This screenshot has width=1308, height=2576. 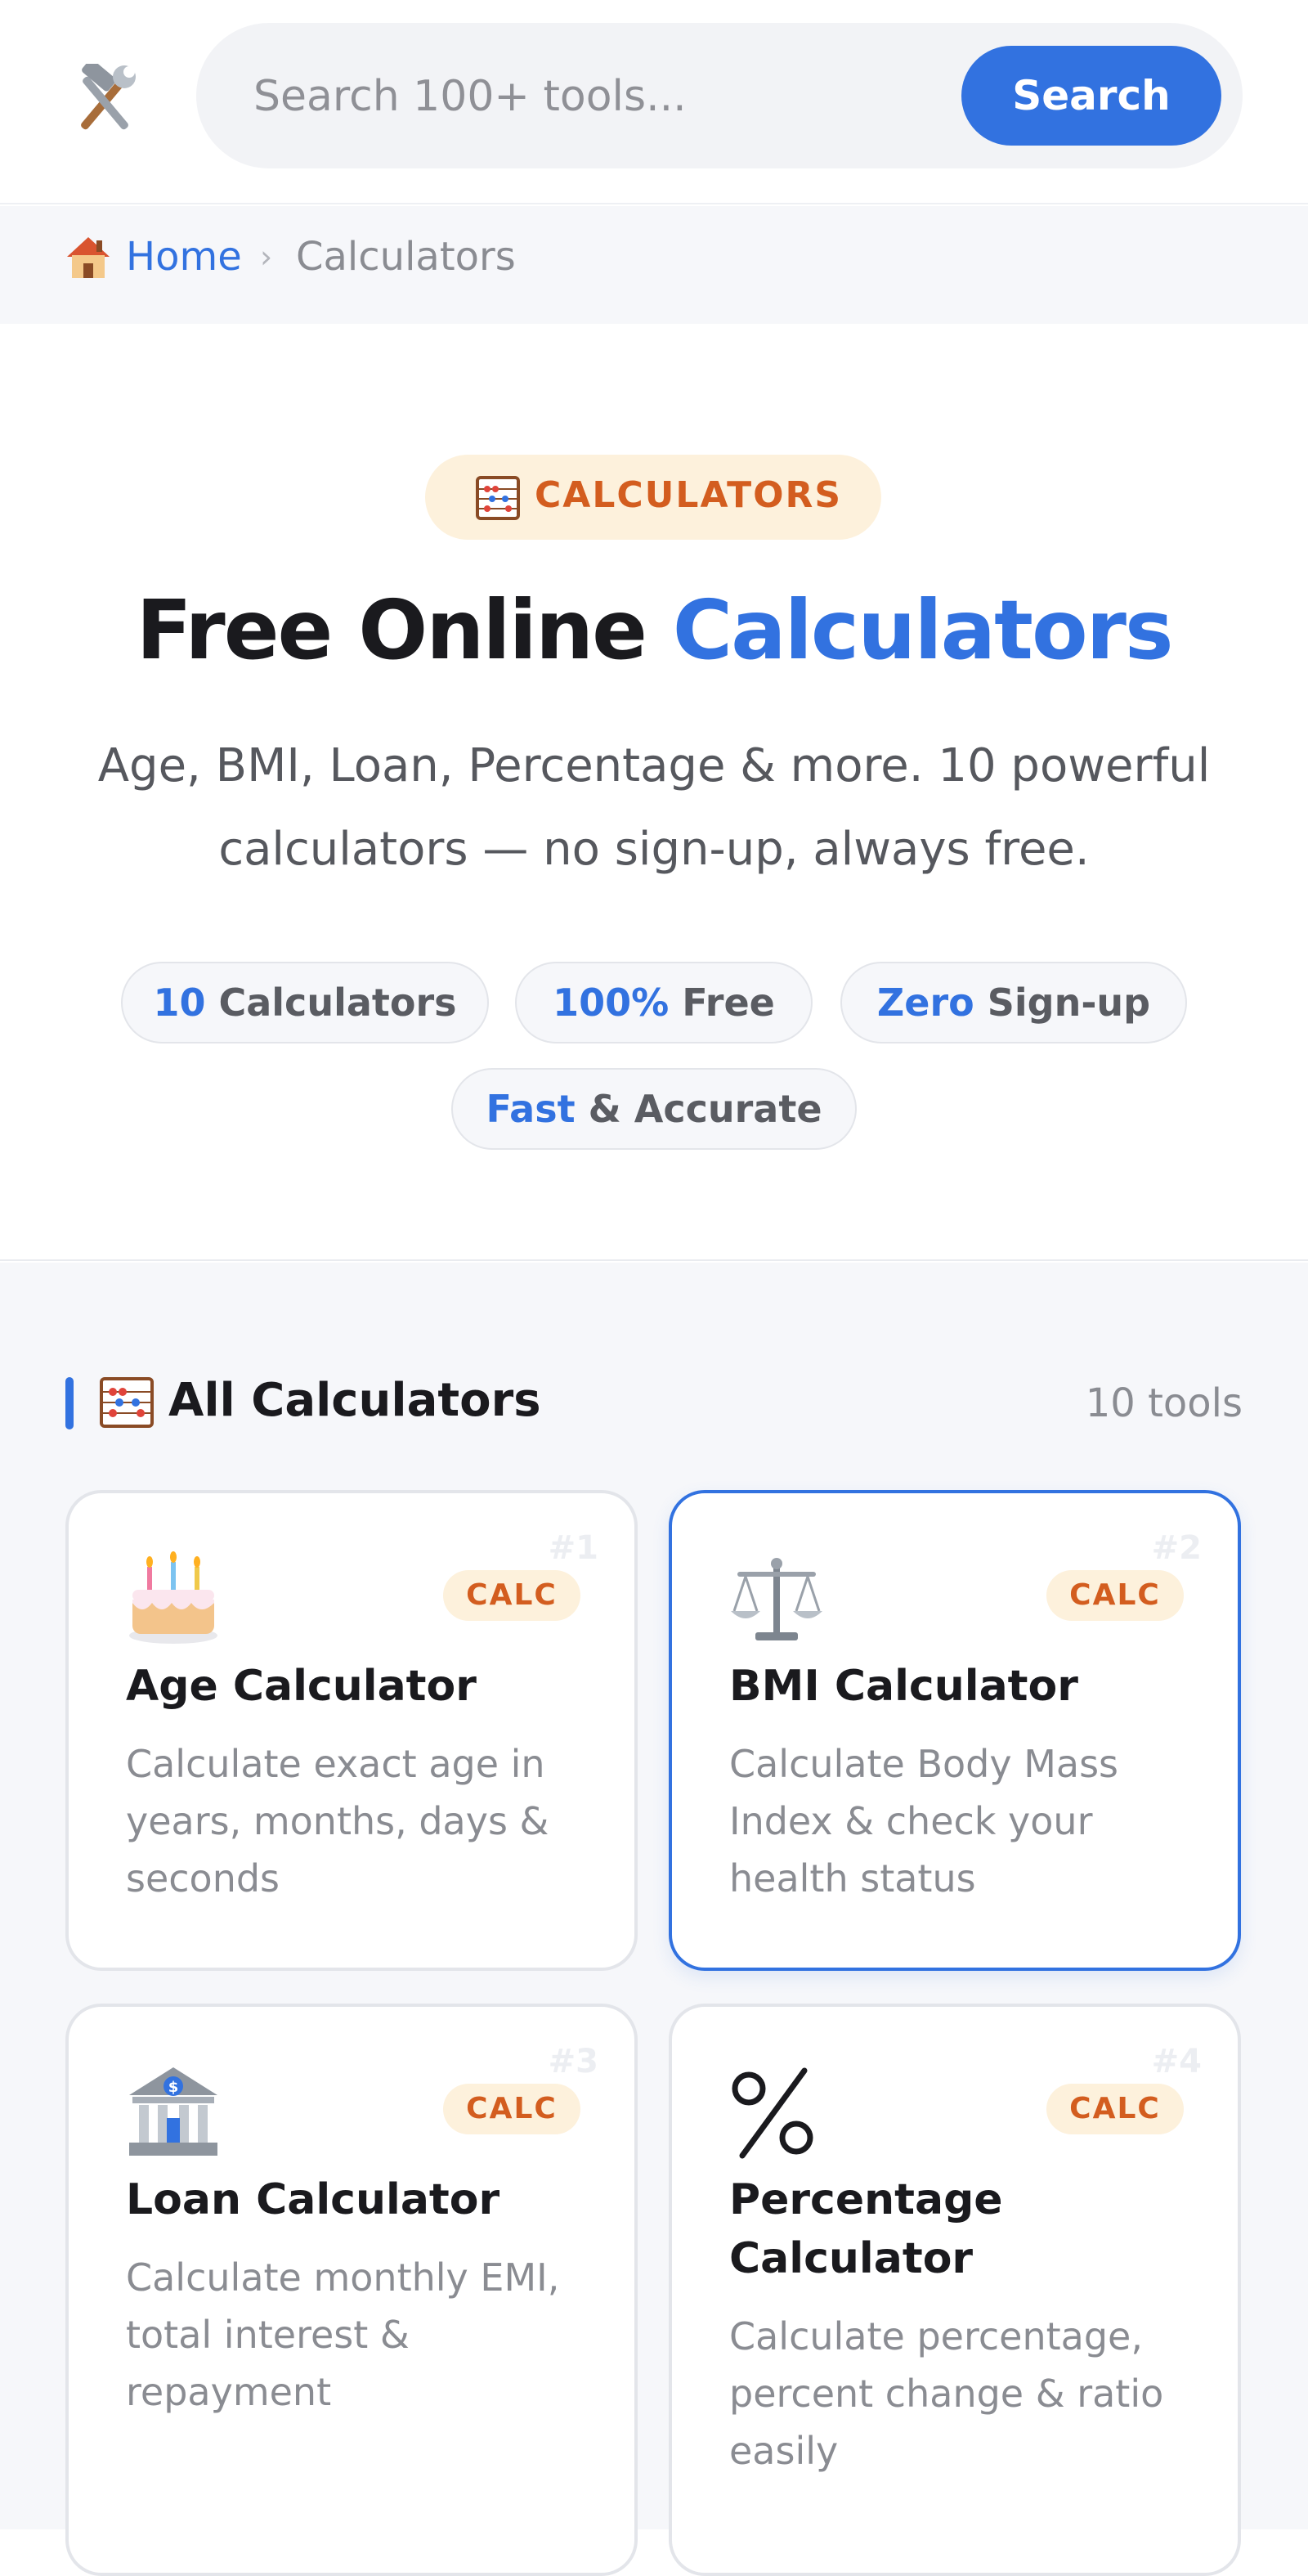 What do you see at coordinates (406, 257) in the screenshot?
I see `breadcrumb-current: Calculators` at bounding box center [406, 257].